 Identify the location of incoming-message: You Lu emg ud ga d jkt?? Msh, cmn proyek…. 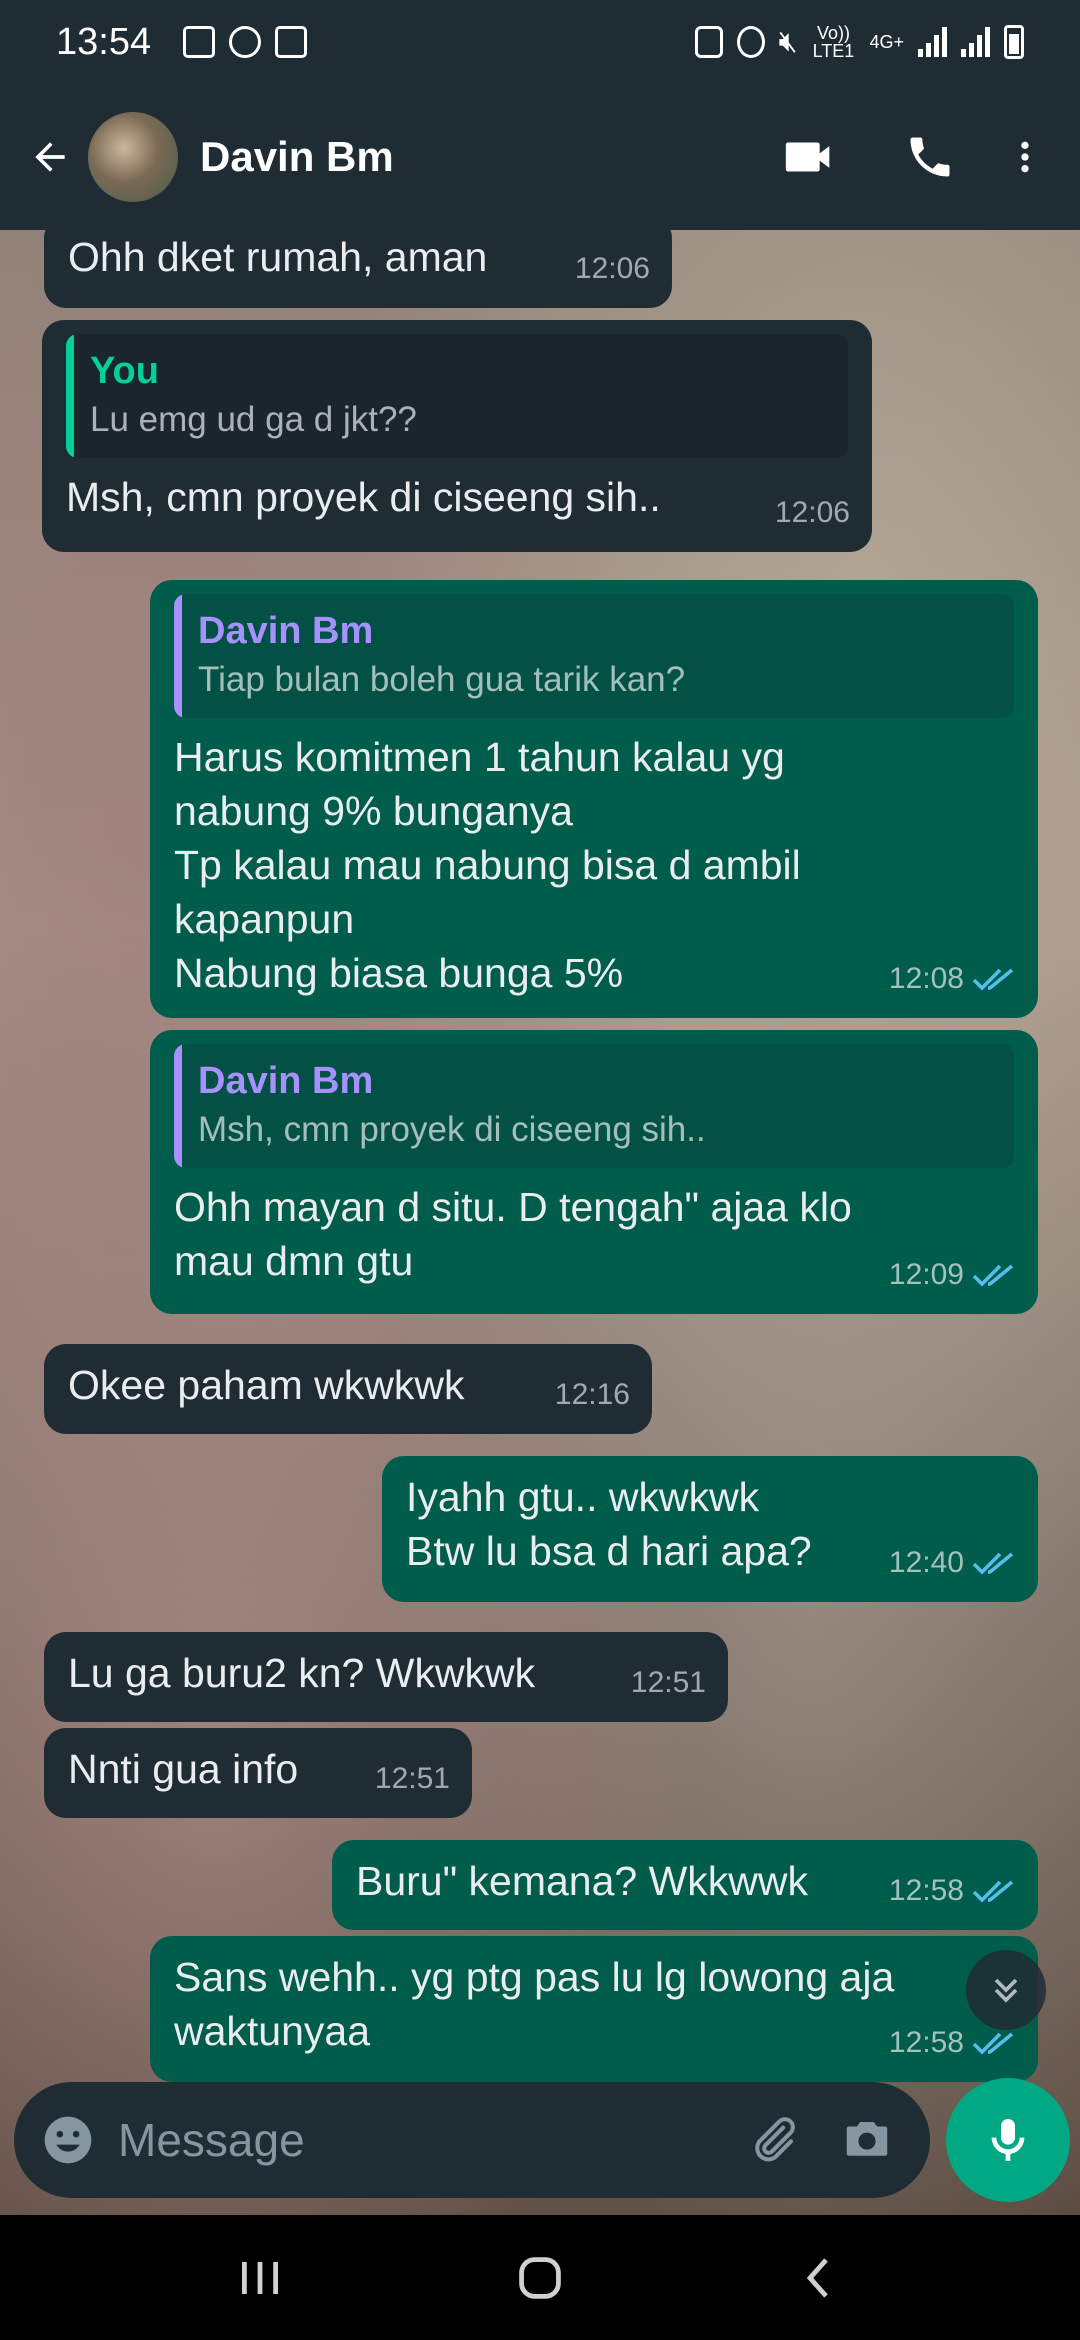
(457, 436).